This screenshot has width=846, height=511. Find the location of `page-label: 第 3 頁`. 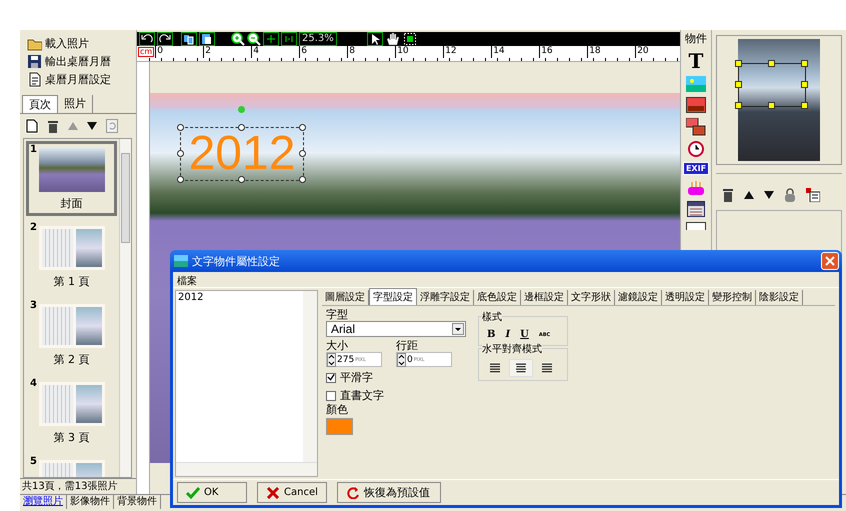

page-label: 第 3 頁 is located at coordinates (72, 437).